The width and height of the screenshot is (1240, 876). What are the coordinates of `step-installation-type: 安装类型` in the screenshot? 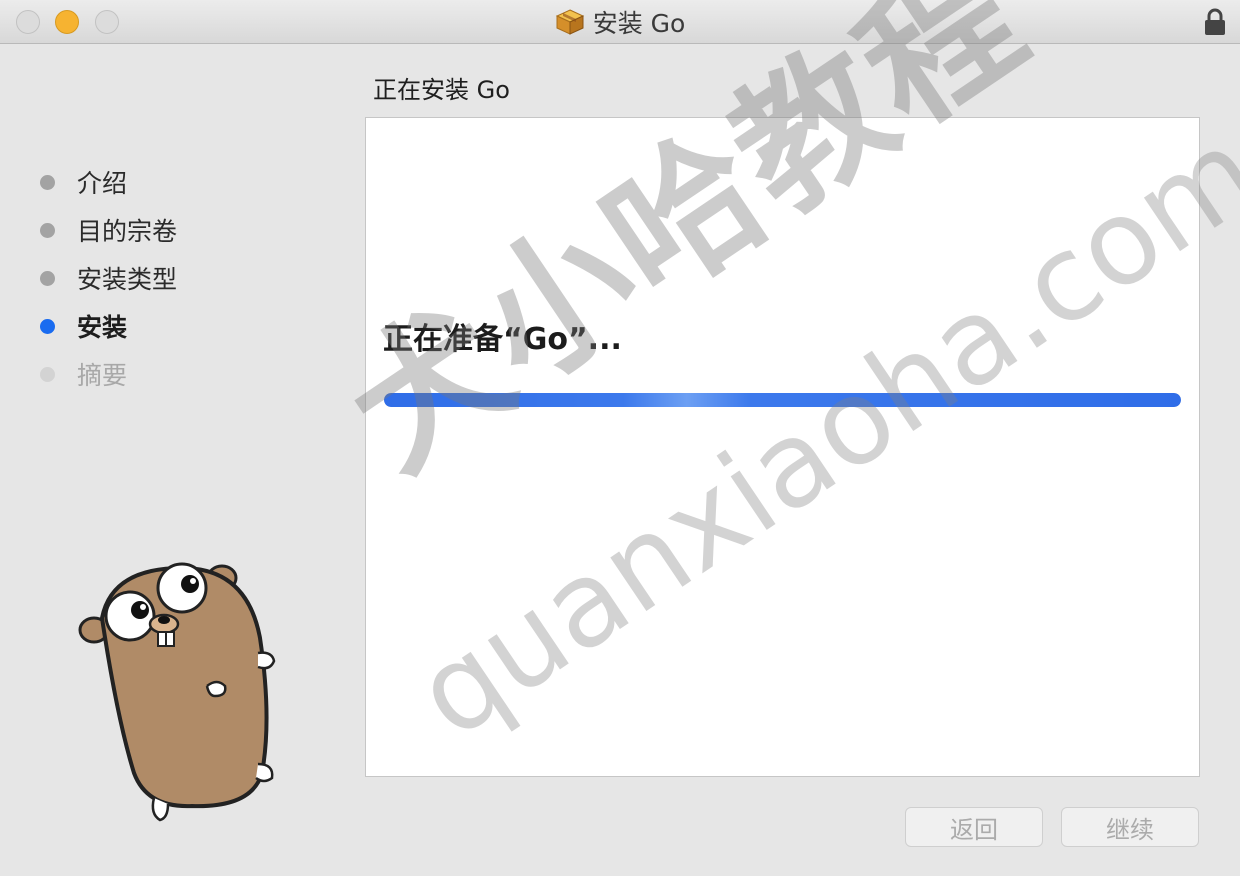 It's located at (108, 278).